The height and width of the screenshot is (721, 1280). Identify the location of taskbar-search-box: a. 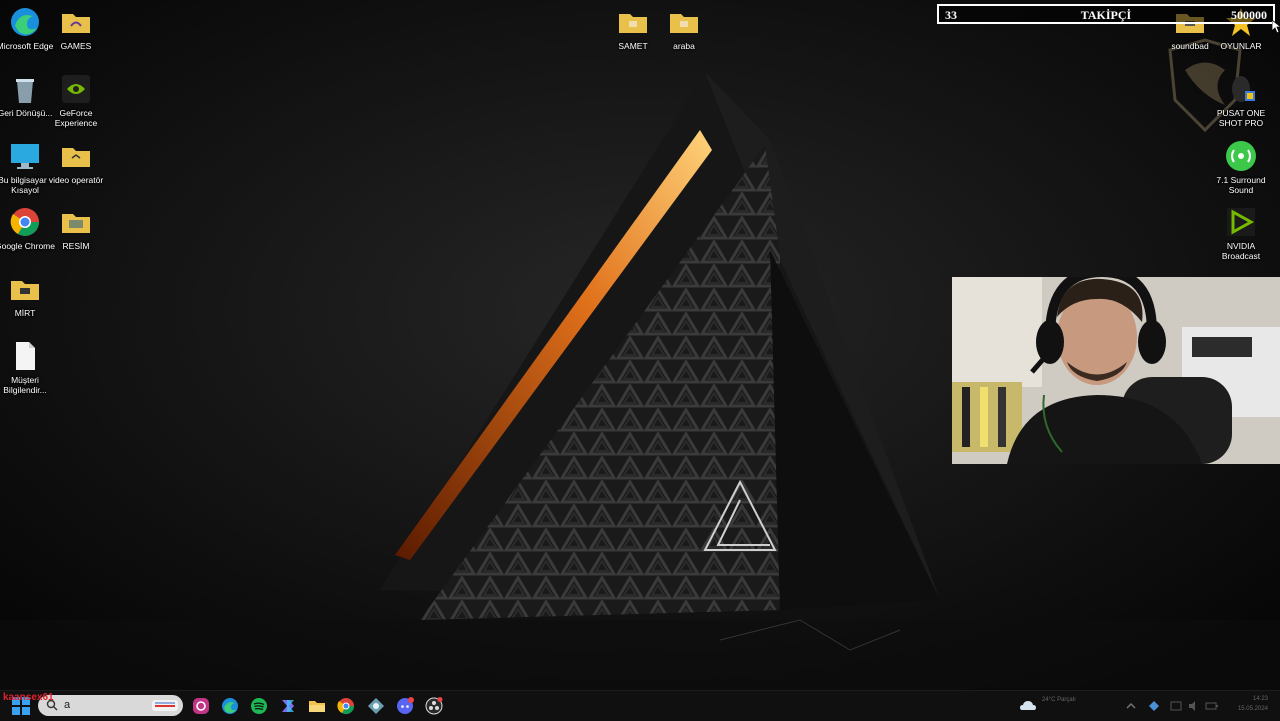
(110, 705).